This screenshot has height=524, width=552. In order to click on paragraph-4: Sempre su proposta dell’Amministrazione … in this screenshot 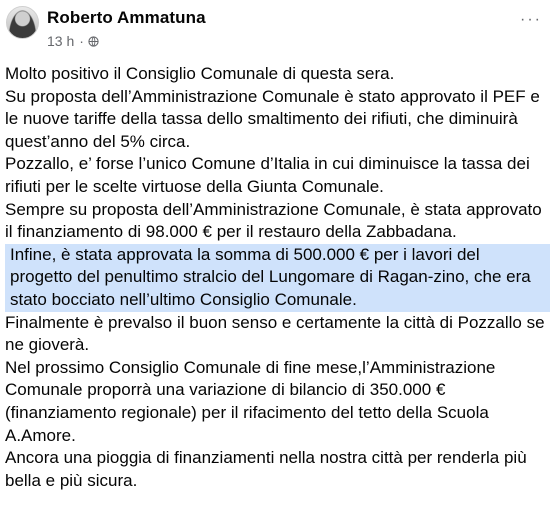, I will do `click(273, 220)`.